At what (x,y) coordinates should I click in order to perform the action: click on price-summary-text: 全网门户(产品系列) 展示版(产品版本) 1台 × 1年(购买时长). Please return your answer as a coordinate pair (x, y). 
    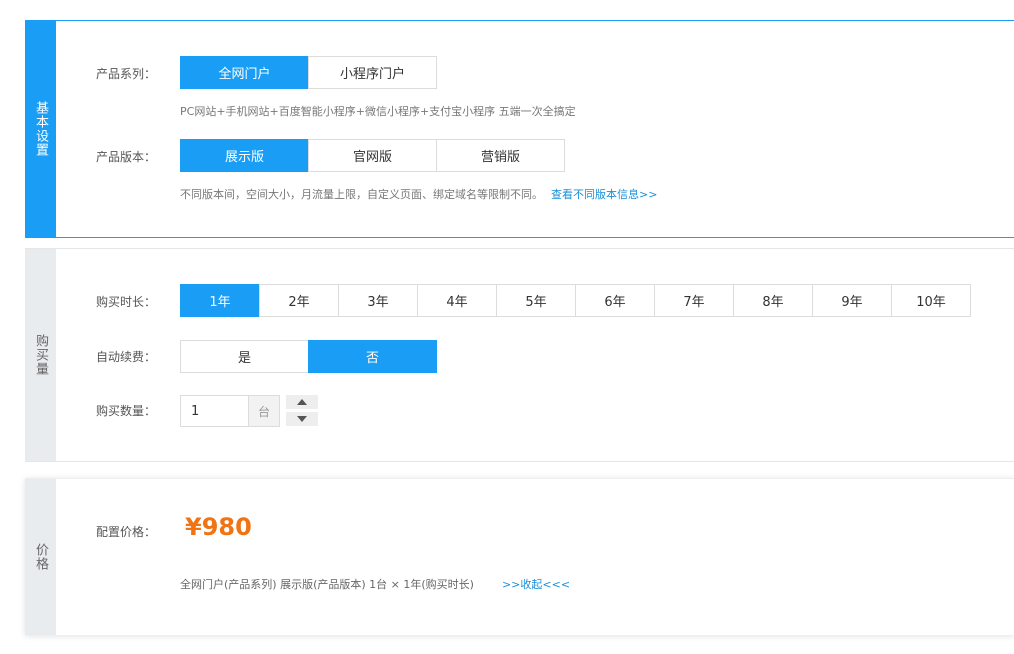
    Looking at the image, I should click on (327, 584).